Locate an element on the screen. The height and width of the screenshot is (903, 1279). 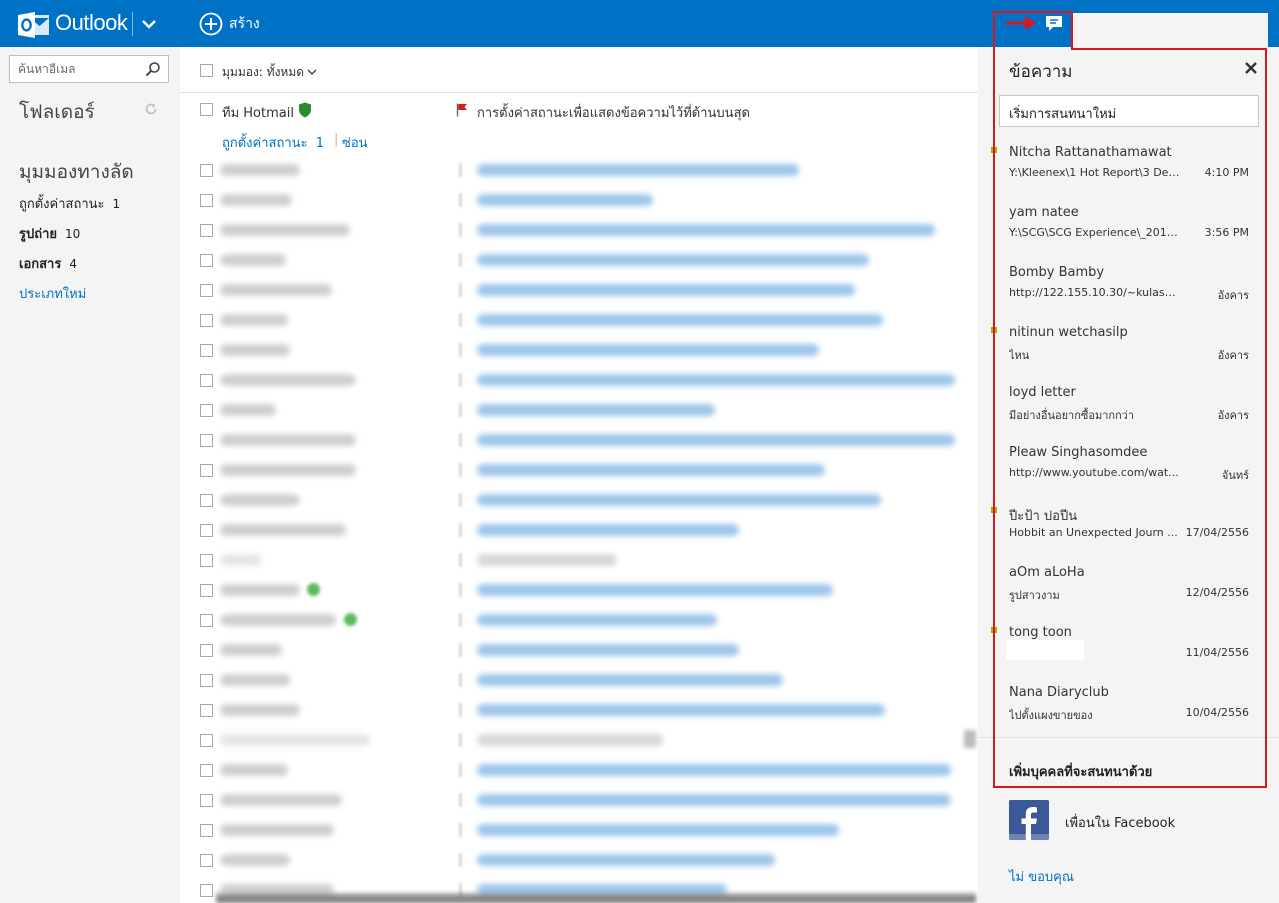
conversation-item: nitinun wetchasilp ไหน อังคาร is located at coordinates (1128, 355).